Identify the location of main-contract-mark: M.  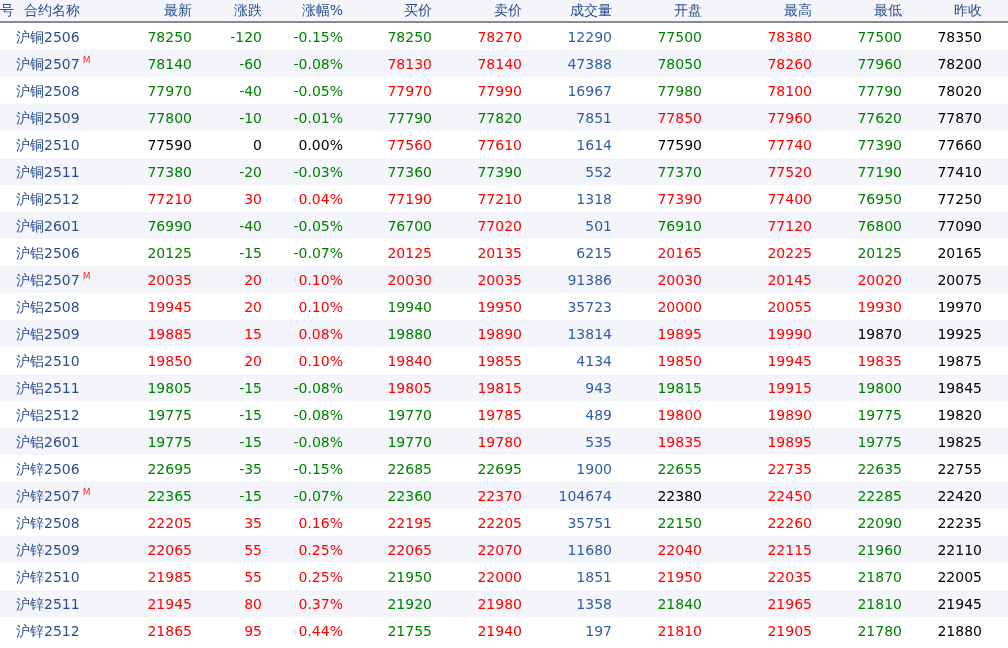
(86, 491).